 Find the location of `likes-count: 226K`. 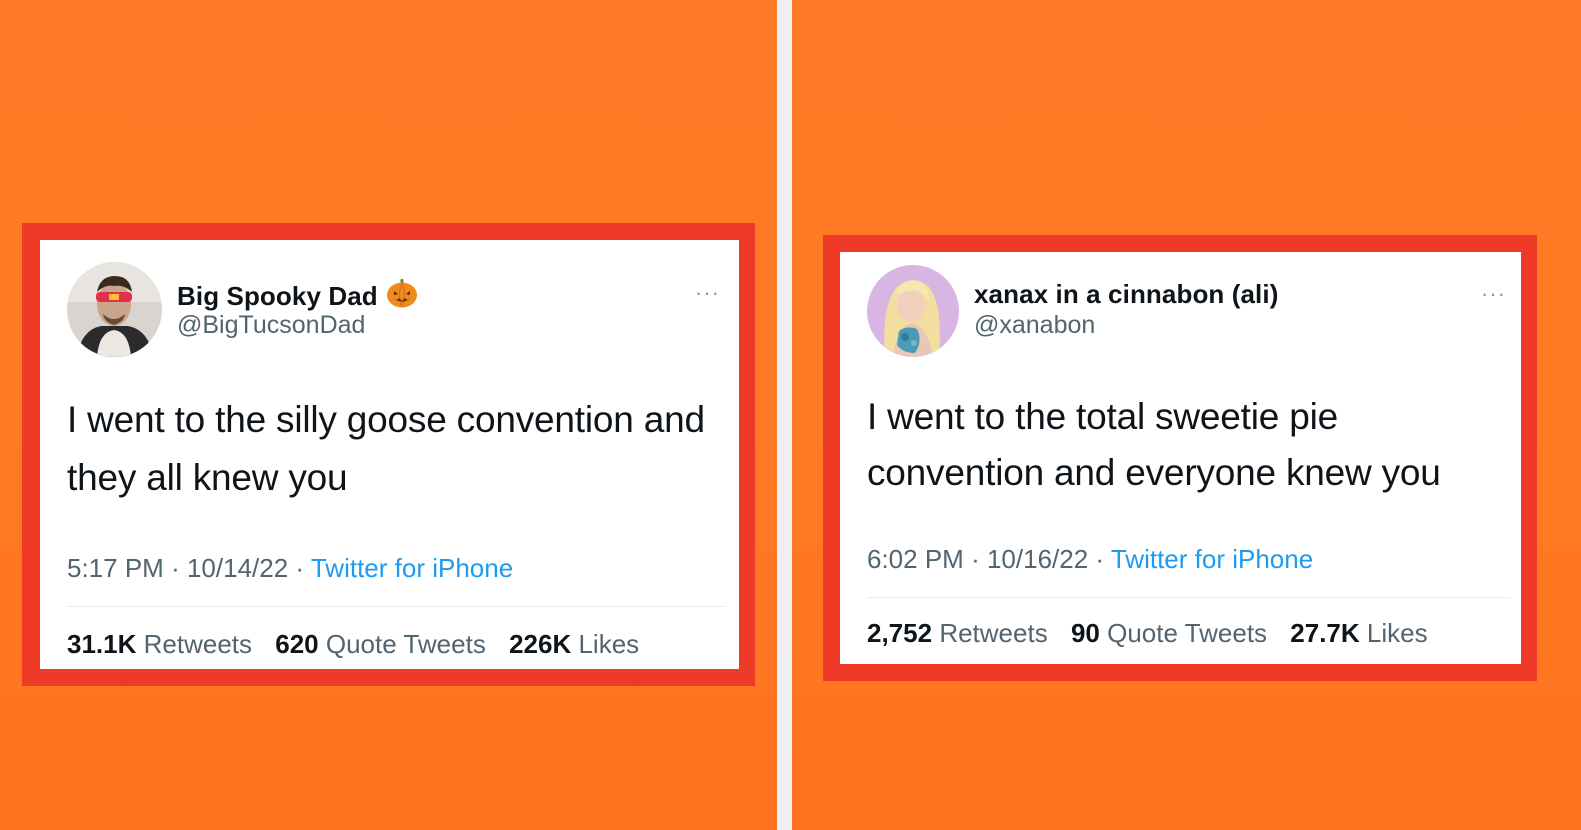

likes-count: 226K is located at coordinates (540, 644).